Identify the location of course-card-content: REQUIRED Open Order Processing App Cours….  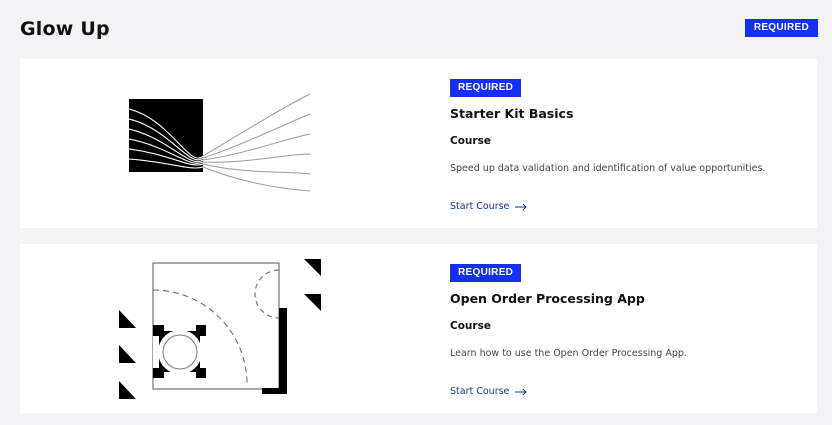
(623, 309).